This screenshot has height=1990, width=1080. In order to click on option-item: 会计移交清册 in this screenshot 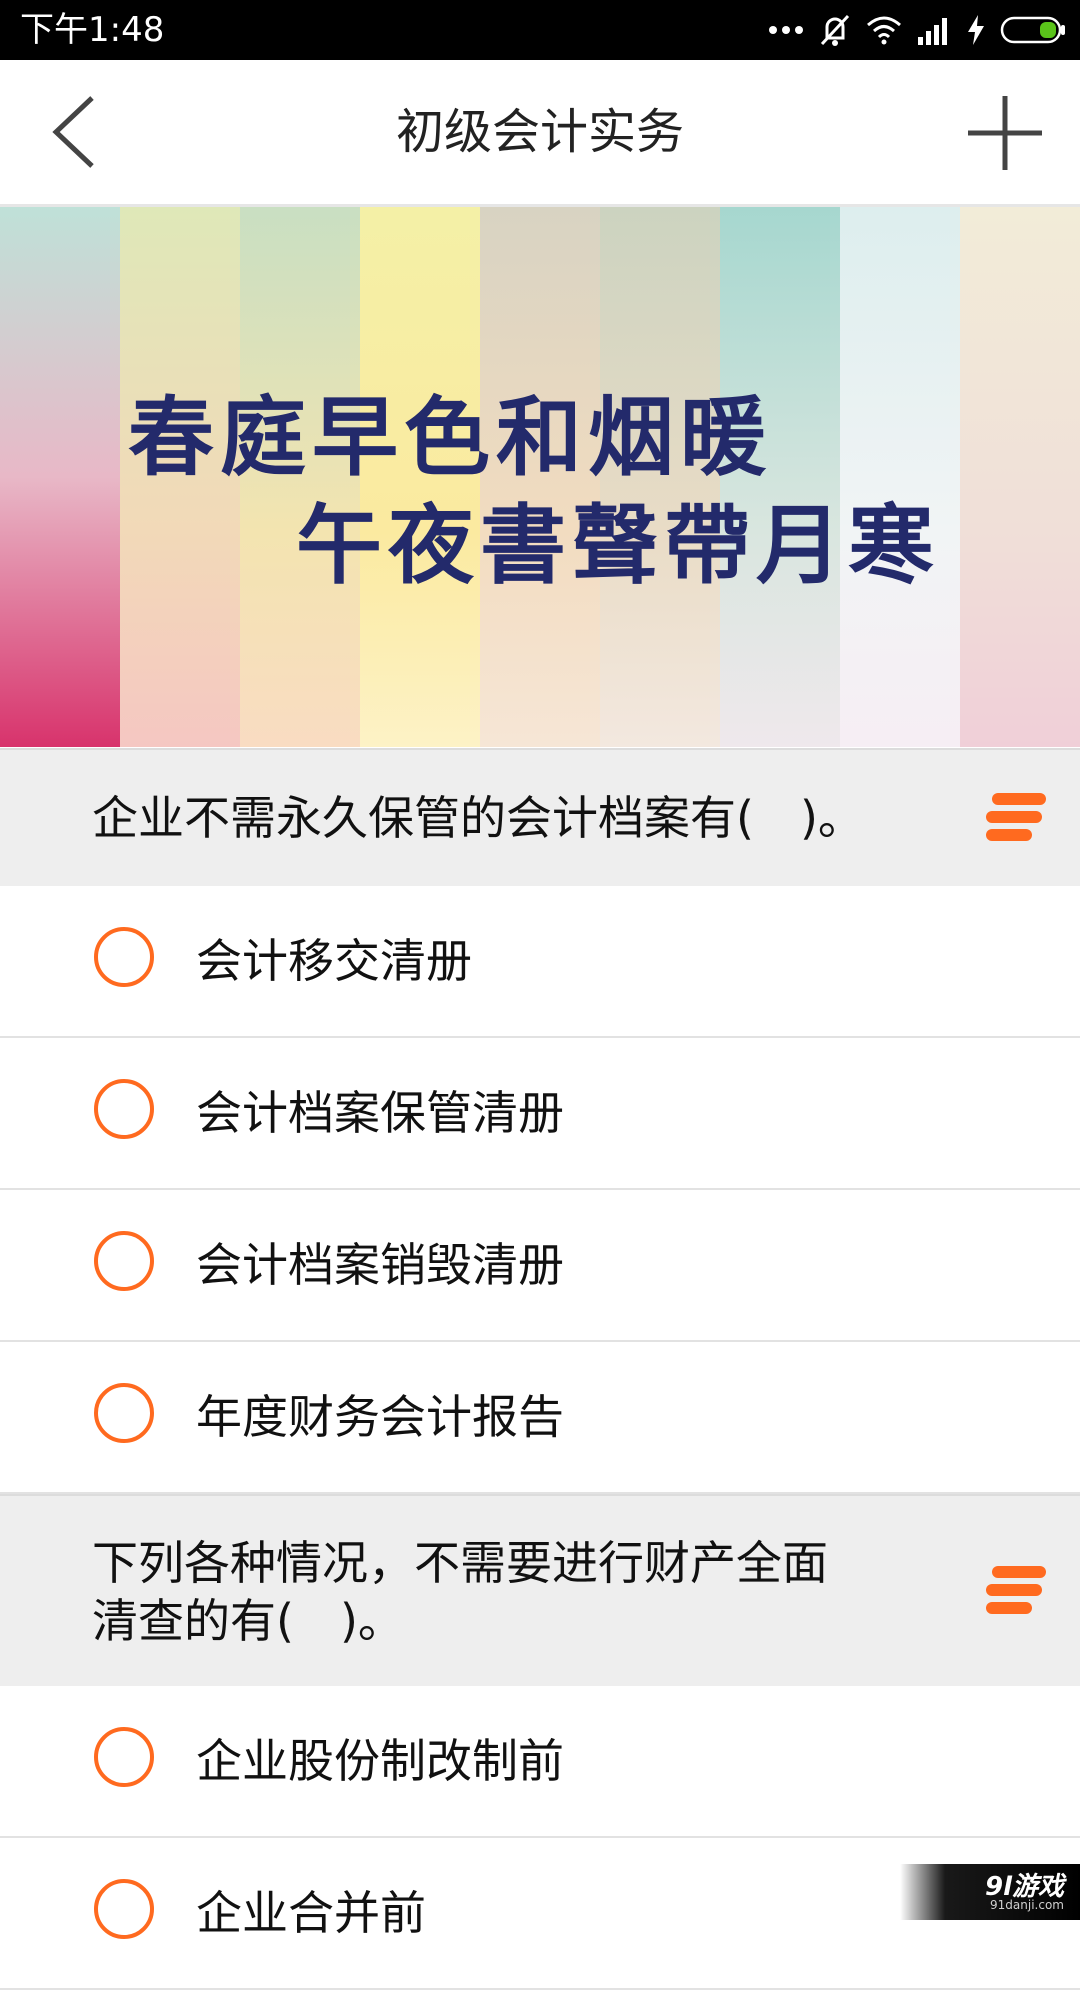, I will do `click(540, 962)`.